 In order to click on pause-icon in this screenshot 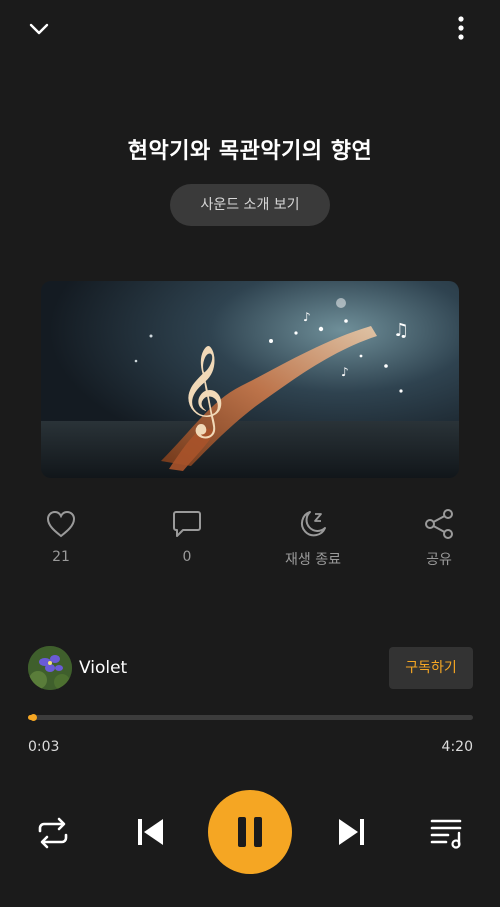, I will do `click(250, 832)`.